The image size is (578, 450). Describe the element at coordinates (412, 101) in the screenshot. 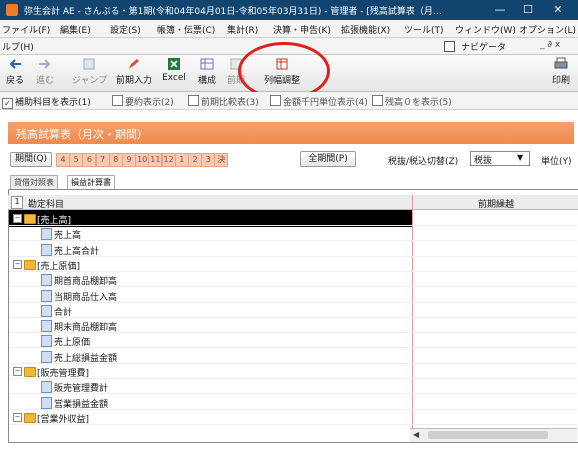

I see `option-show-zero: 残高０を表示(5)` at that location.